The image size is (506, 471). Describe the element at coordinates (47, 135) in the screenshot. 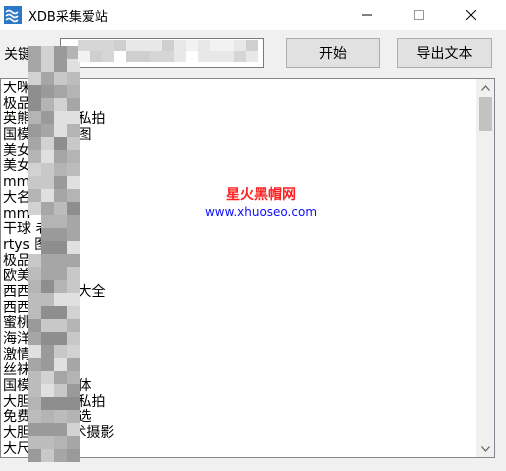

I see `result-line: 国模 门大开图` at that location.